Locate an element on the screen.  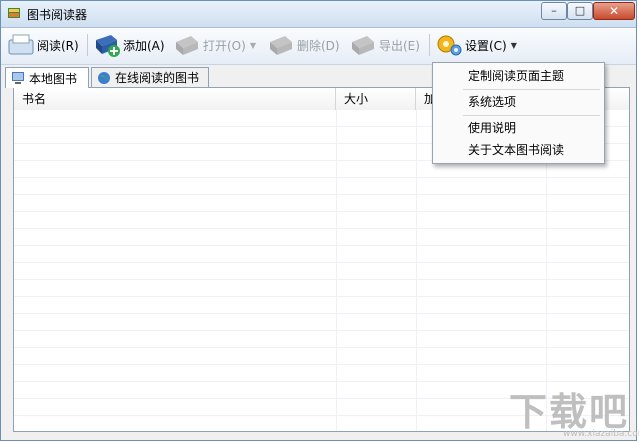
window-title: 图书阅读器 is located at coordinates (57, 15).